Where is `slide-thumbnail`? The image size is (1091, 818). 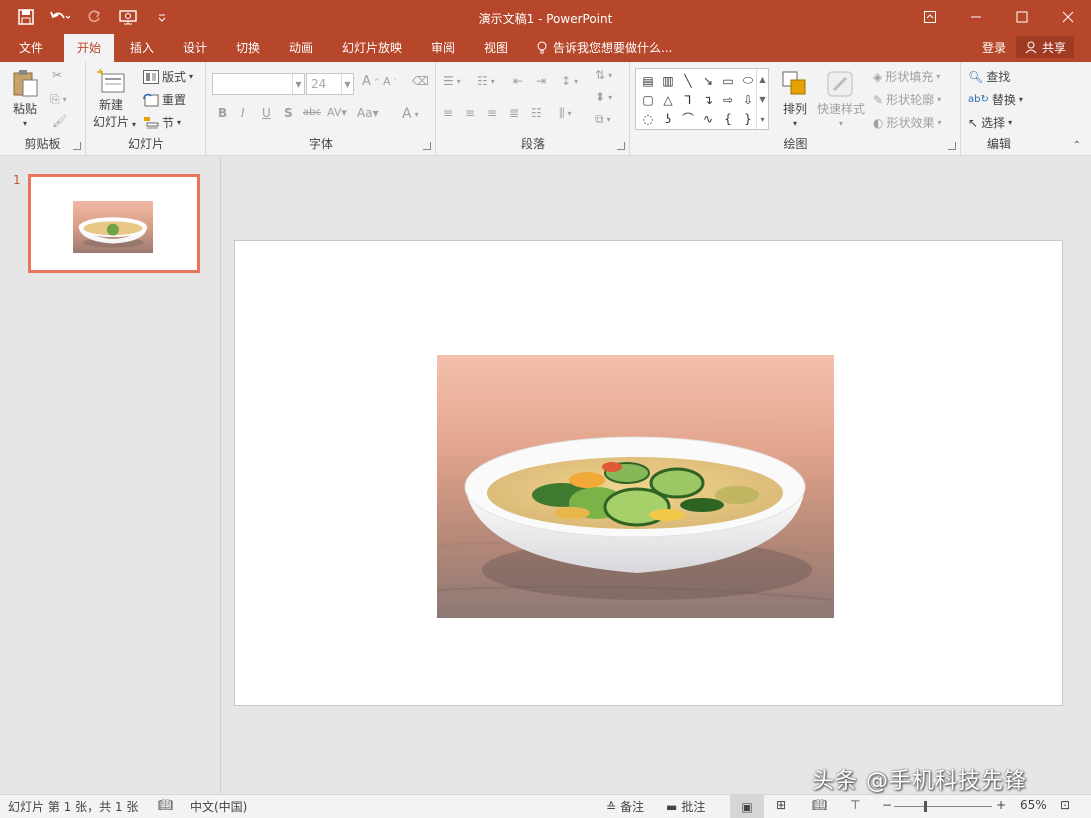
slide-thumbnail is located at coordinates (114, 223).